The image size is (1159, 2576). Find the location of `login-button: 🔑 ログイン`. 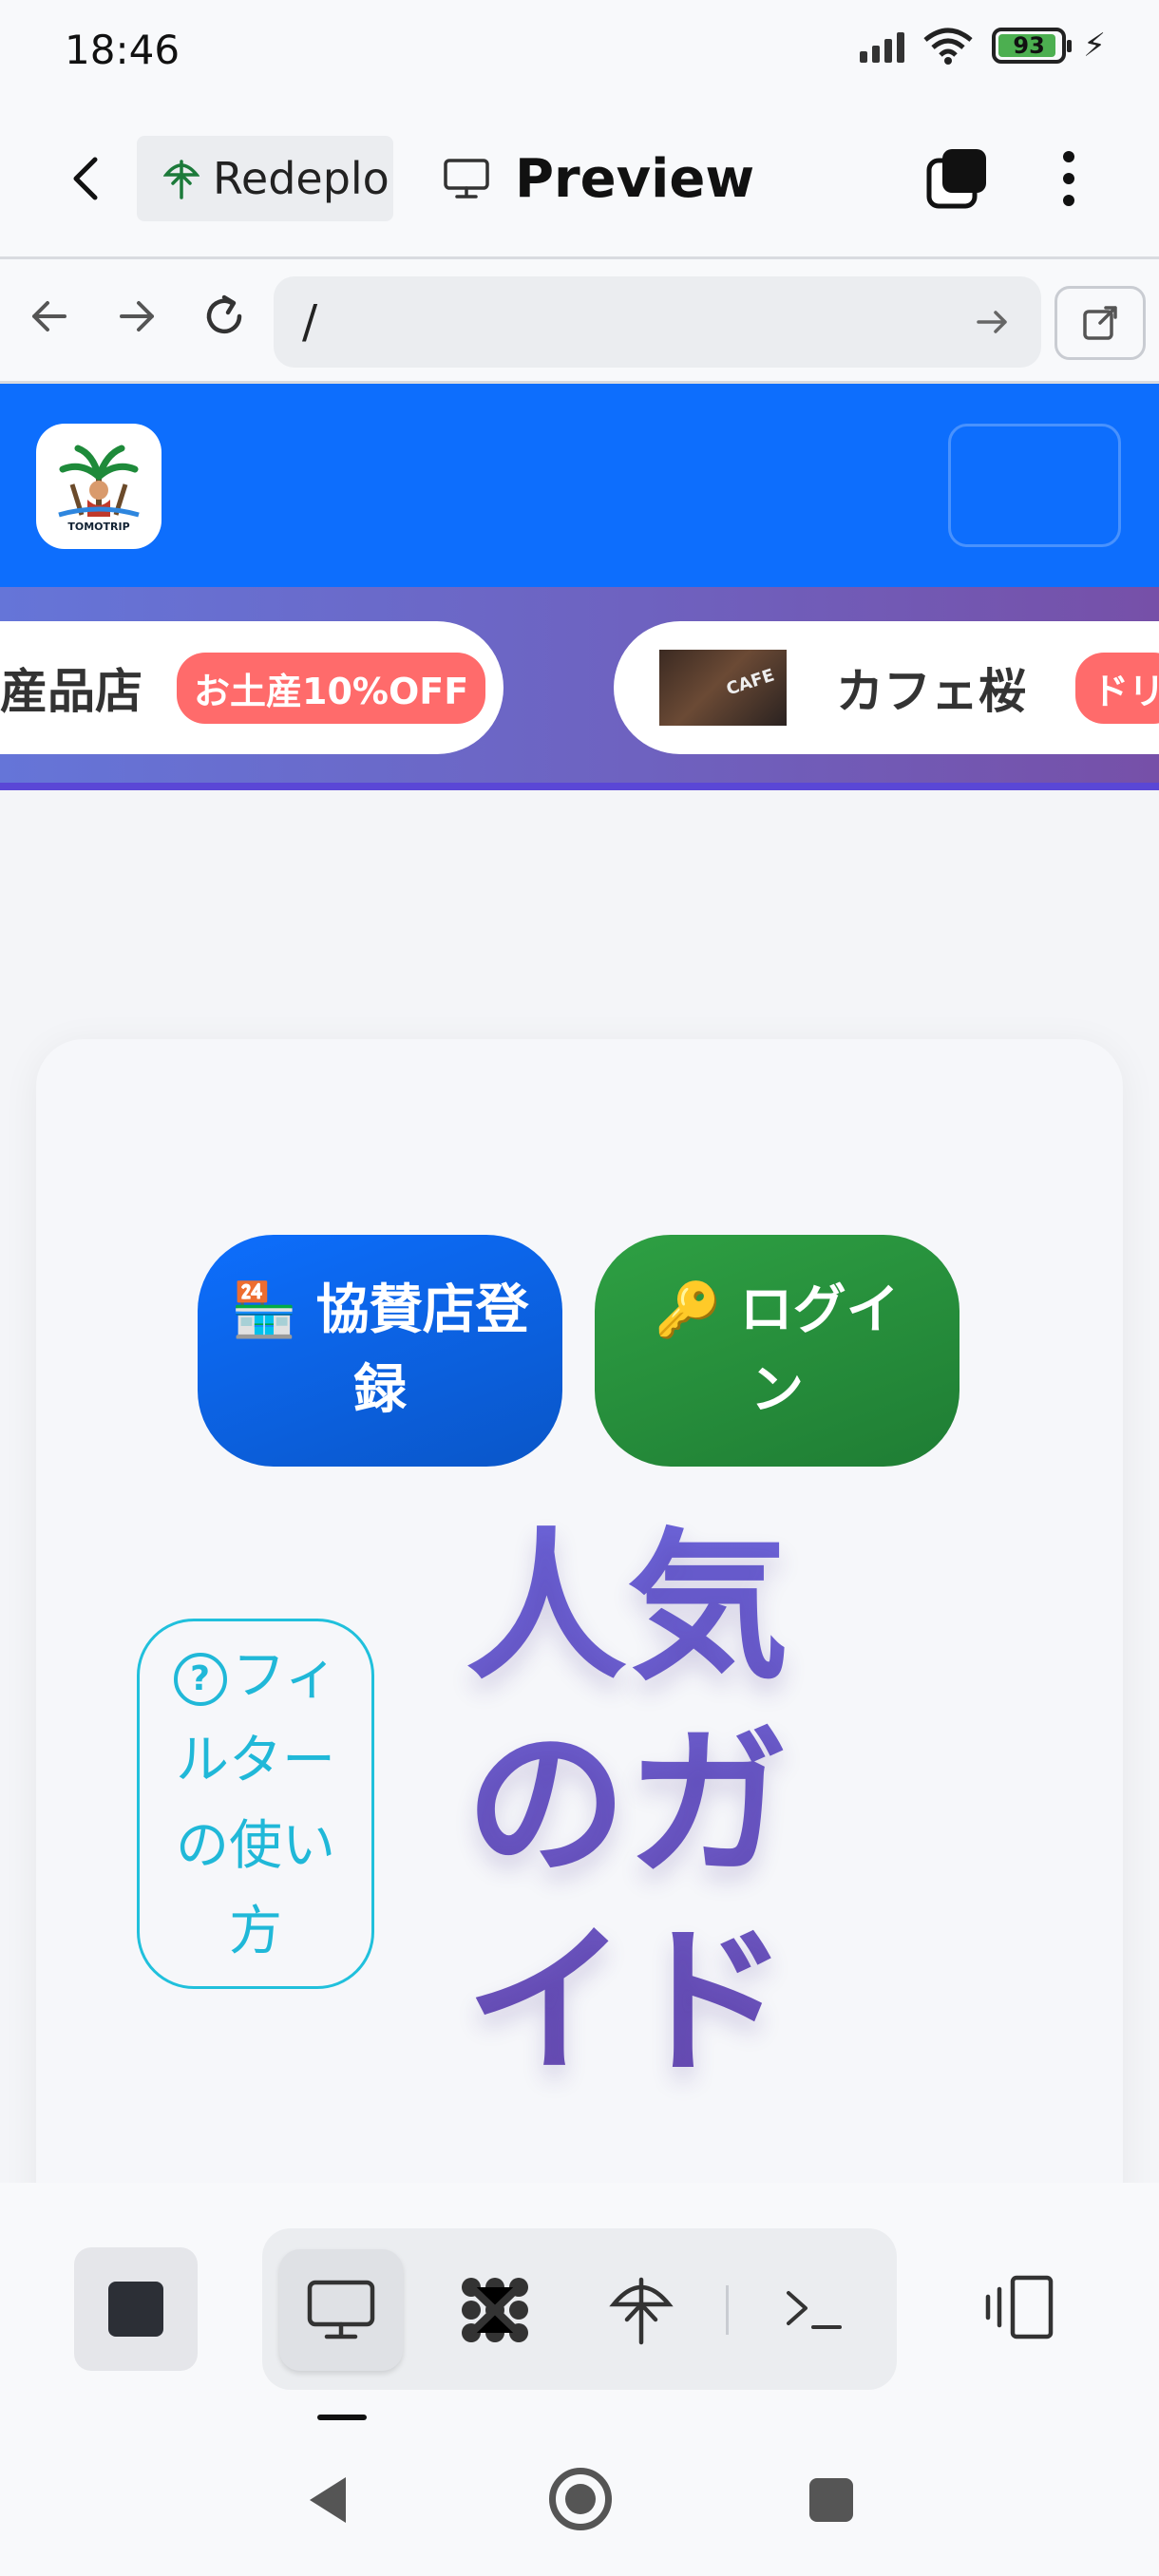

login-button: 🔑 ログイン is located at coordinates (777, 1351).